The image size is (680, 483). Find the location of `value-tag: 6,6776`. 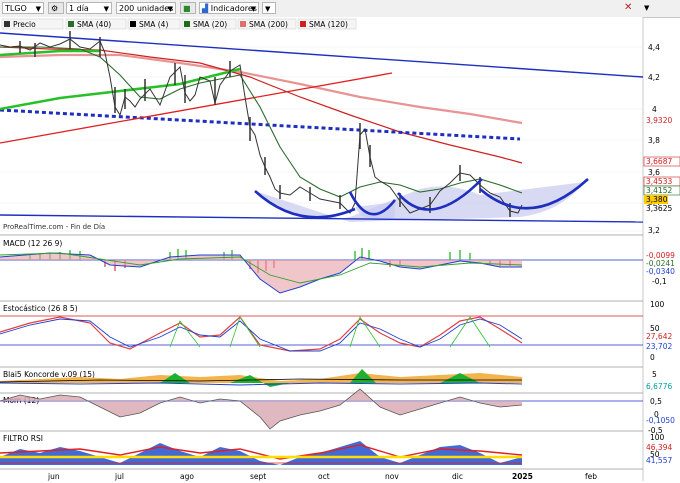

value-tag: 6,6776 is located at coordinates (659, 386).